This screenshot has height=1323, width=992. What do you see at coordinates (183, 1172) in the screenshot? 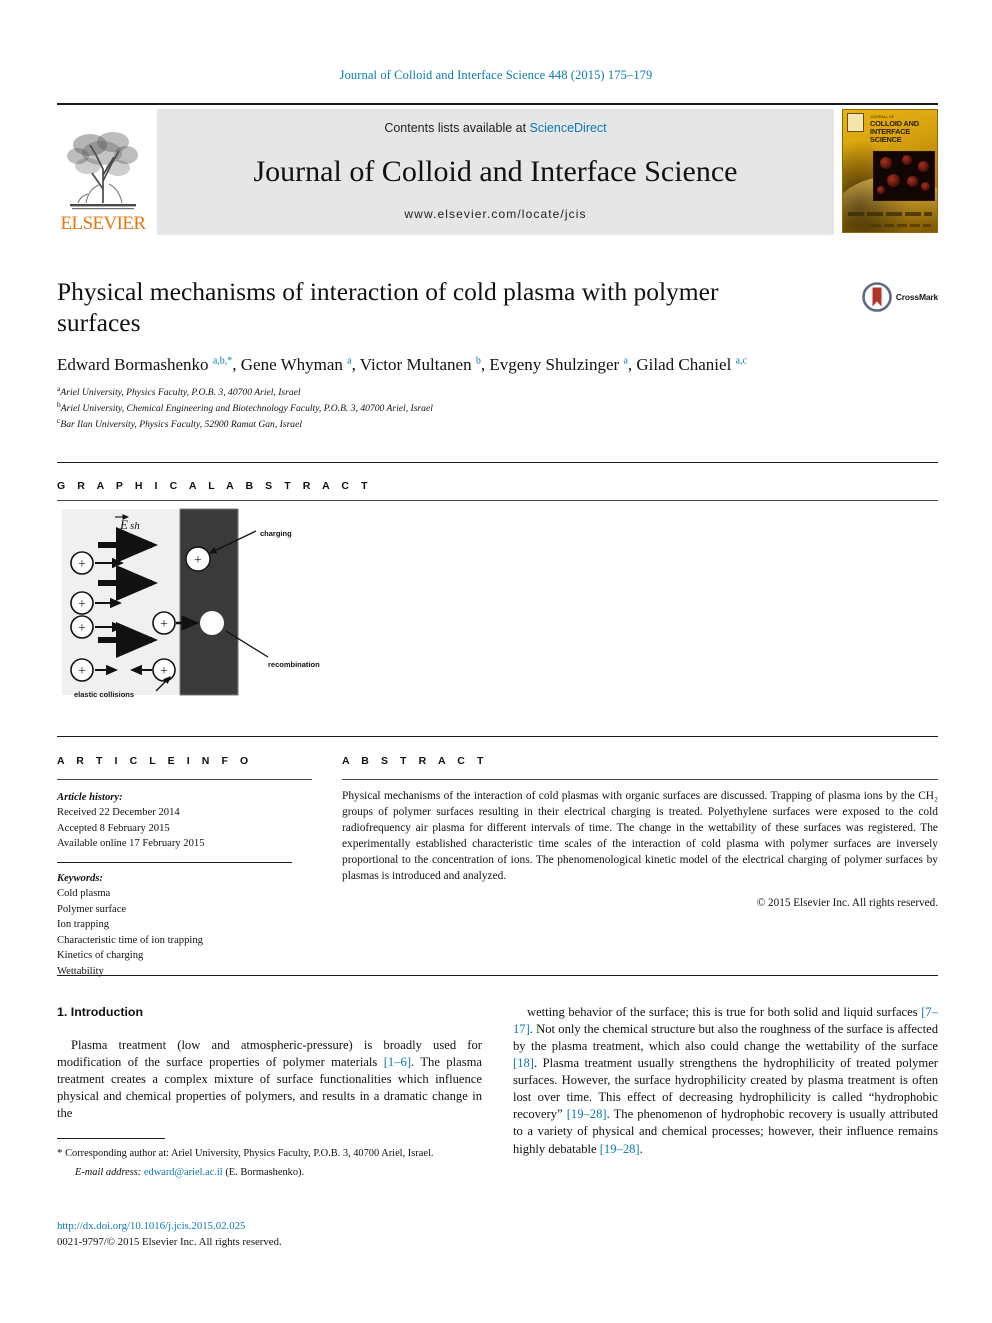
I see `email-link: edward@ariel.ac.il` at bounding box center [183, 1172].